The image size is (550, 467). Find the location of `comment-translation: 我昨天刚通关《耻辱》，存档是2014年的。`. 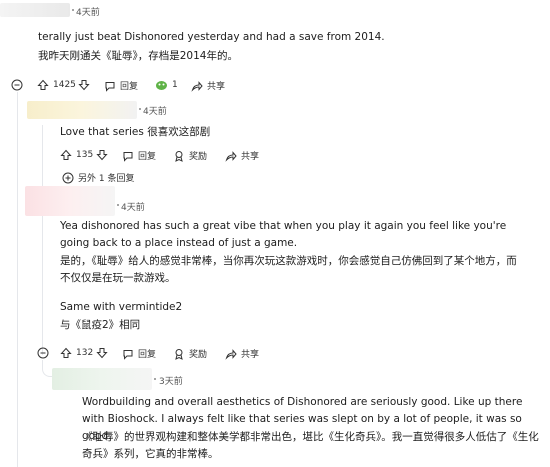

comment-translation: 我昨天刚通关《耻辱》，存档是2014年的。 is located at coordinates (138, 56).